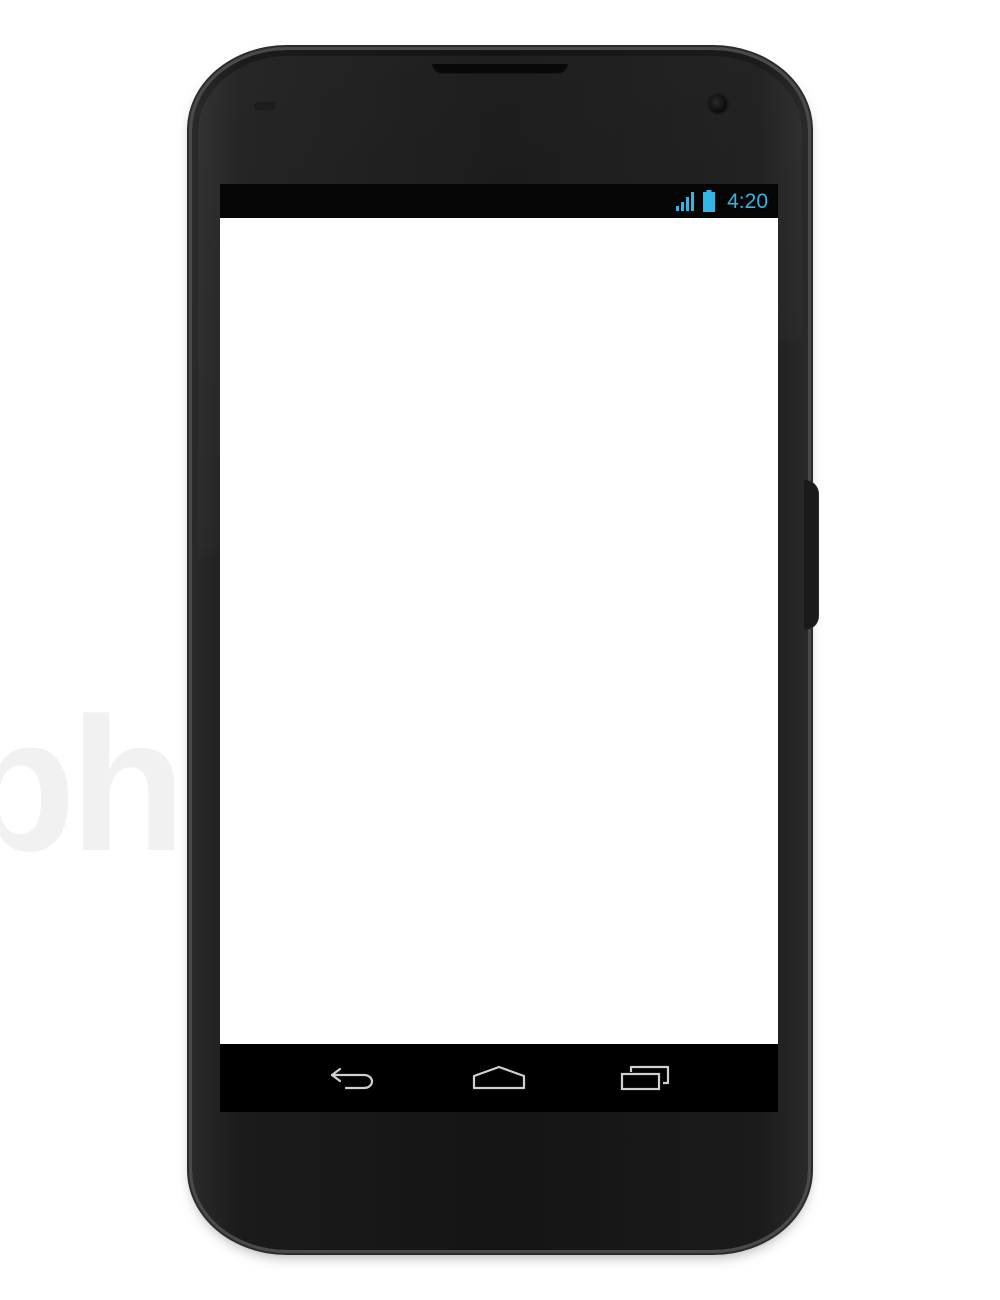 Image resolution: width=1000 pixels, height=1300 pixels. Describe the element at coordinates (499, 201) in the screenshot. I see `status-bar: 4:20` at that location.